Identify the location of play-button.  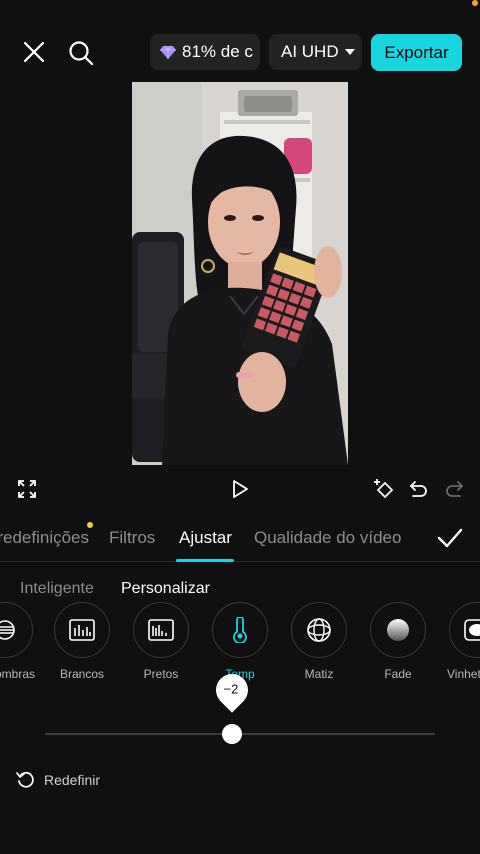
(240, 489).